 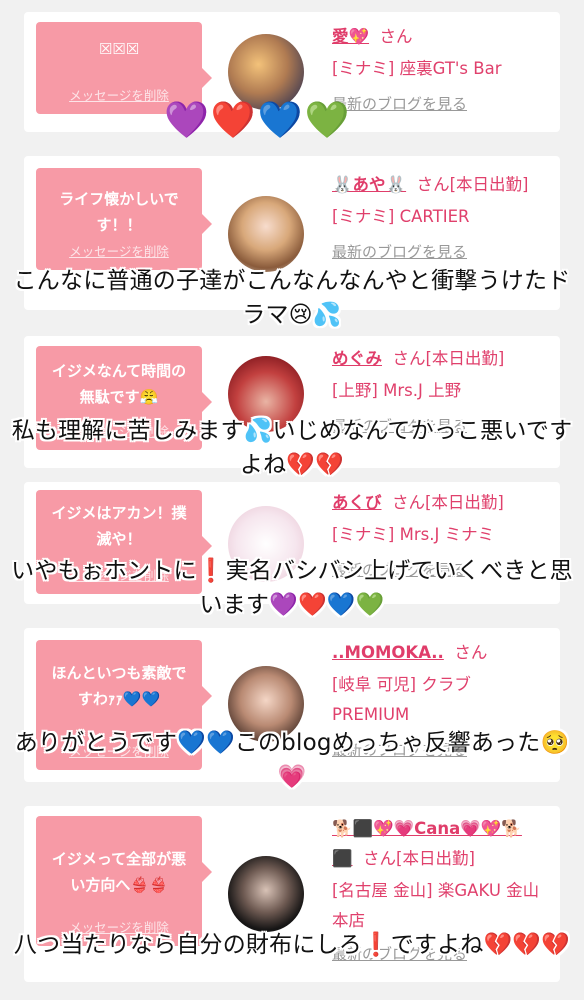 I want to click on caption-overlay: 八つ当たりなら自分の財布にしろ❗ですよね💔💔💔, so click(x=292, y=945).